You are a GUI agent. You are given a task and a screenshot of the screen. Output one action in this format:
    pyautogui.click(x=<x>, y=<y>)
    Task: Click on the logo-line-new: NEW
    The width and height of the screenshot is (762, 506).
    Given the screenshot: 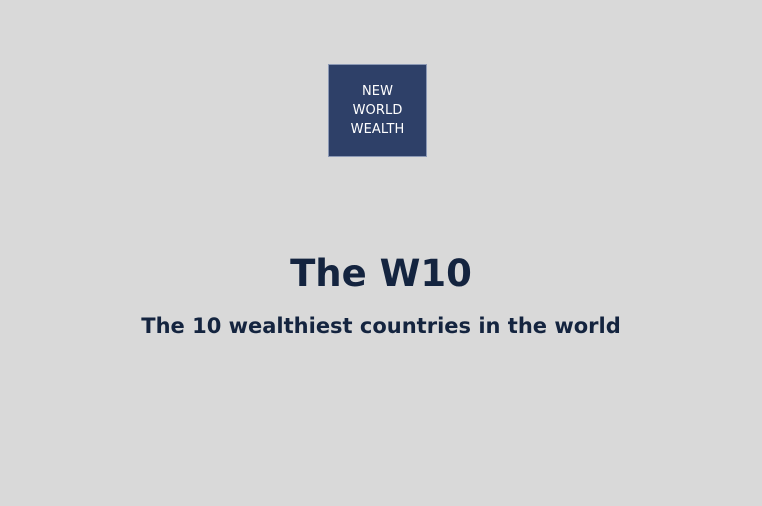 What is the action you would take?
    pyautogui.click(x=377, y=91)
    